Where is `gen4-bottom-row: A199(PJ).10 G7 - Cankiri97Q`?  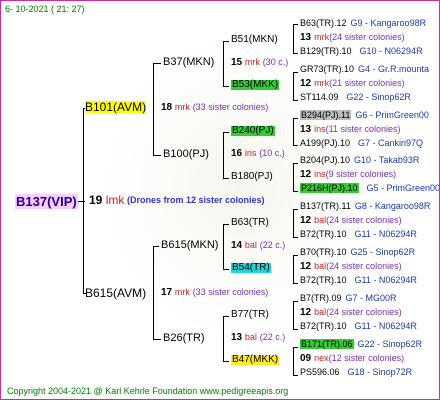 gen4-bottom-row: A199(PJ).10 G7 - Cankiri97Q is located at coordinates (361, 143).